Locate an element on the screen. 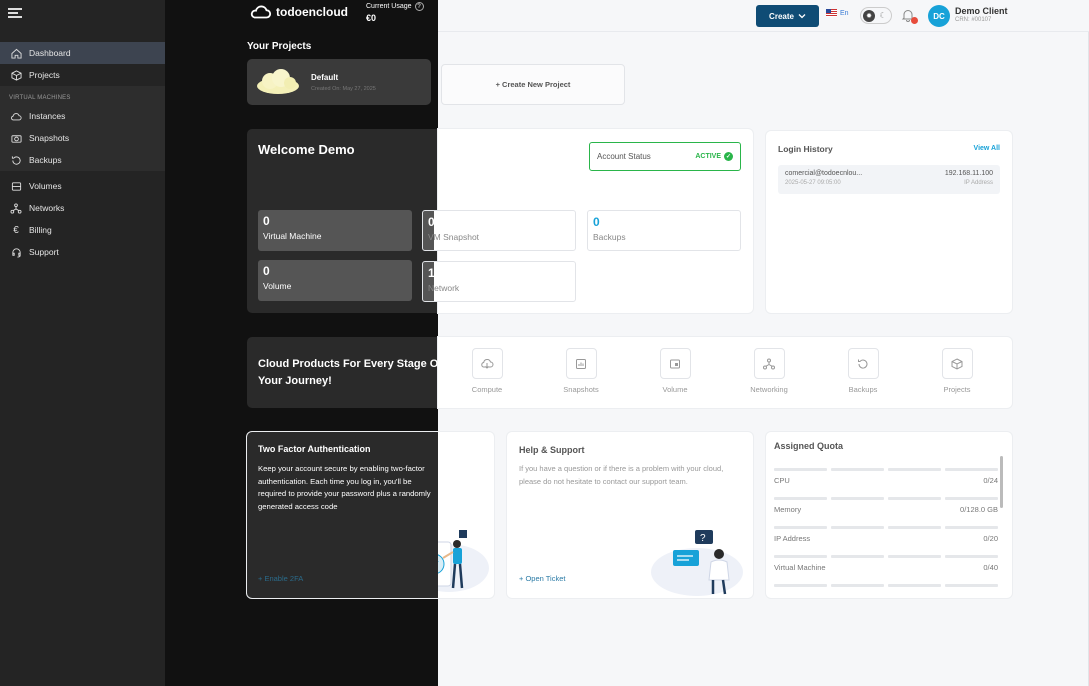  quota-value: 0/128.0 GB is located at coordinates (979, 509).